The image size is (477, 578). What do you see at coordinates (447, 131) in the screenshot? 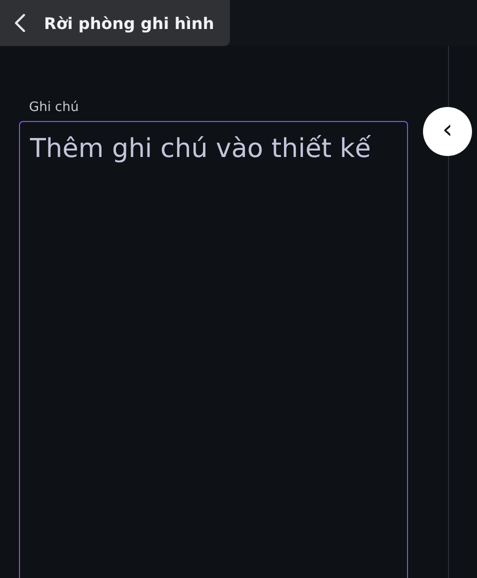
I see `collapse-button: ‹` at bounding box center [447, 131].